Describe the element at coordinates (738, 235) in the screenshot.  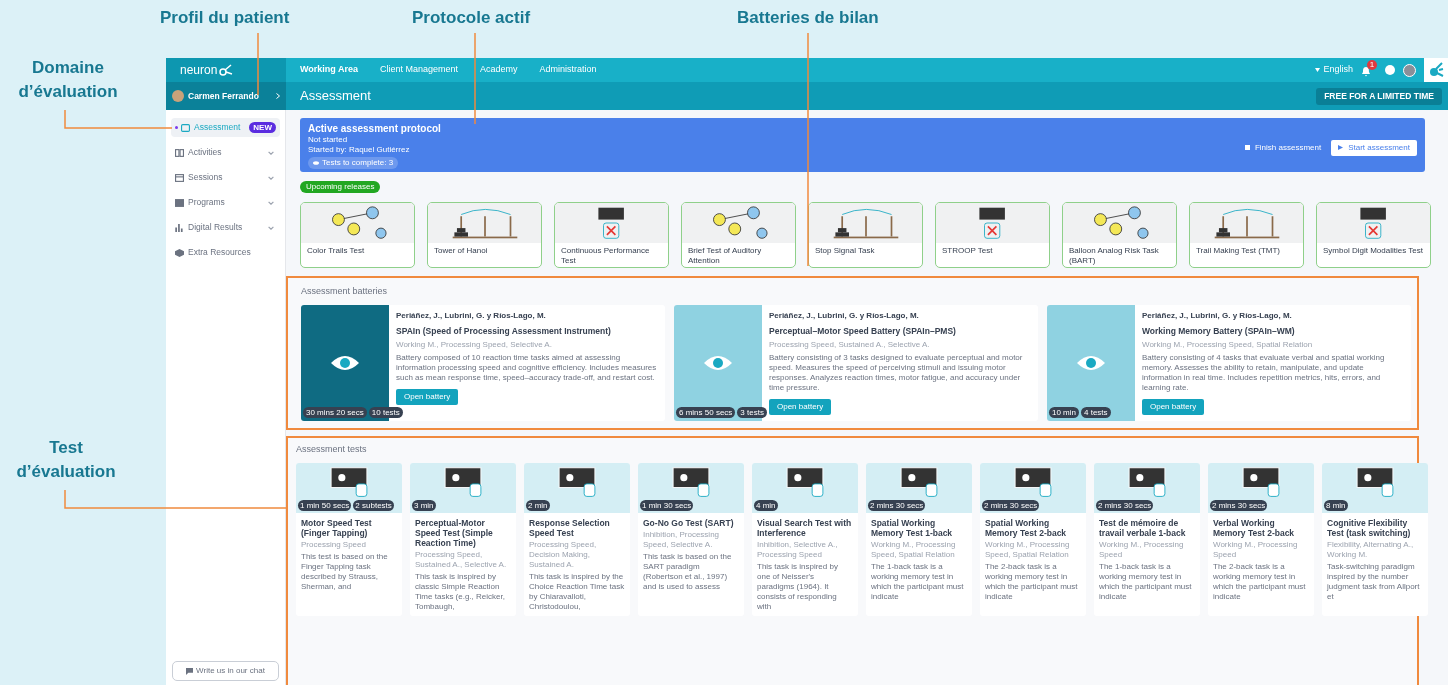
I see `upcoming-test-card: Brief Test of Auditory Attention` at that location.